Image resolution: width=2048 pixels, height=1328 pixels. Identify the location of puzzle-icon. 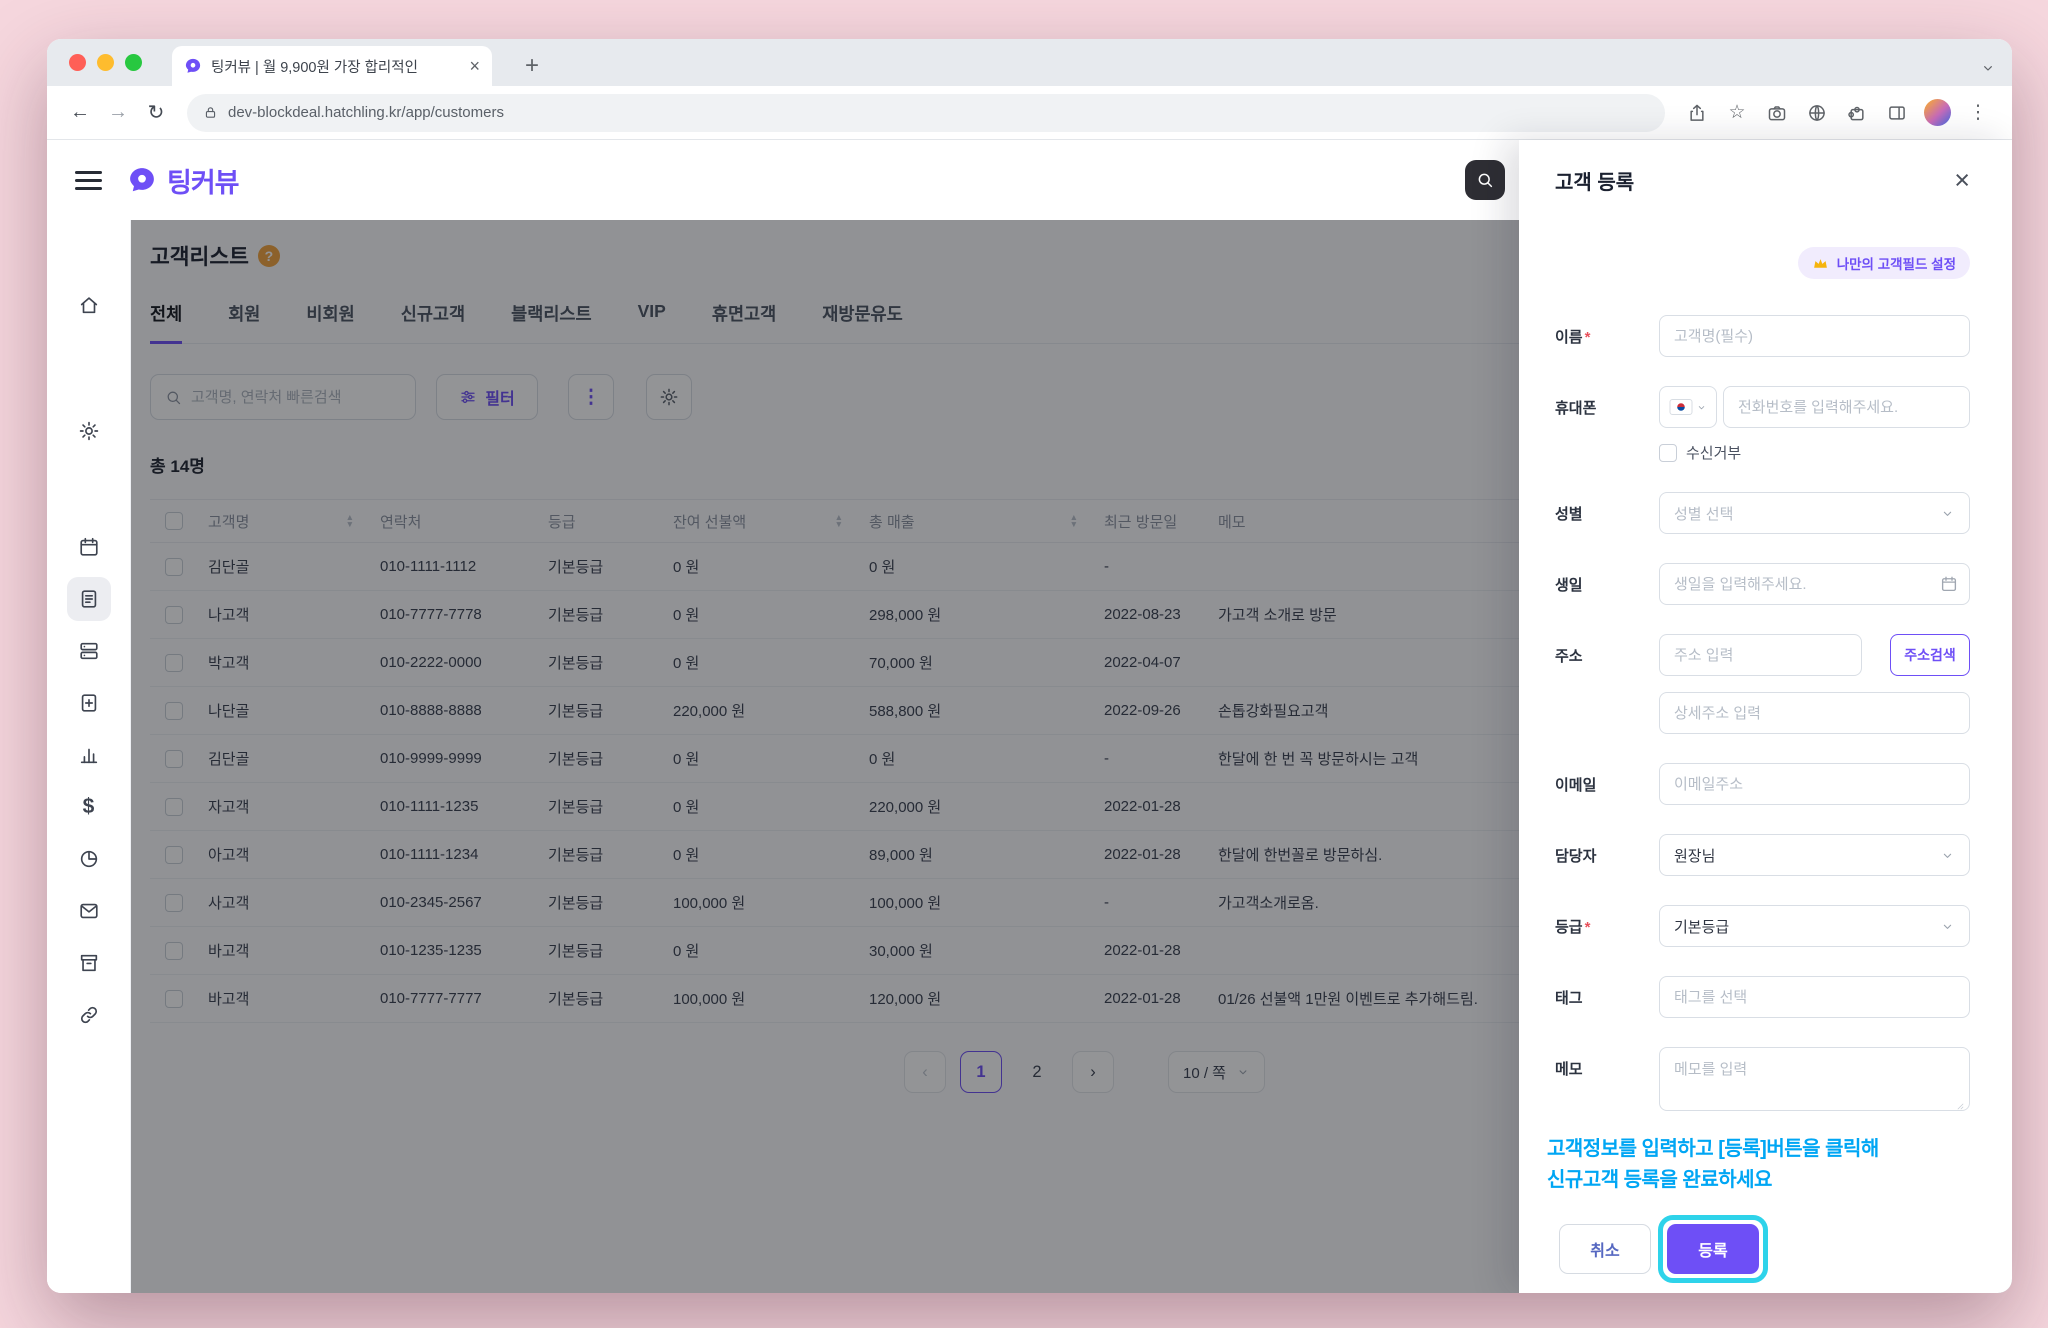
(1857, 113).